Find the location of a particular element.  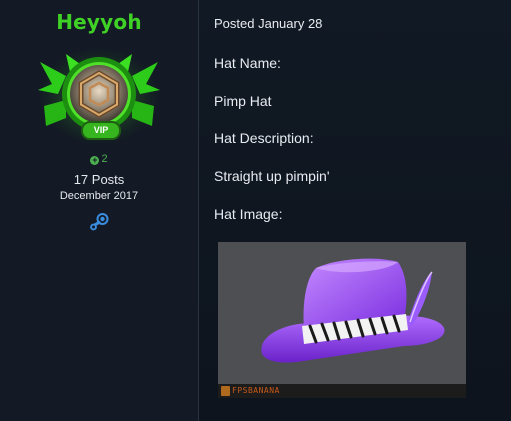

hat-description-value: Straight up pimpin' is located at coordinates (272, 176).